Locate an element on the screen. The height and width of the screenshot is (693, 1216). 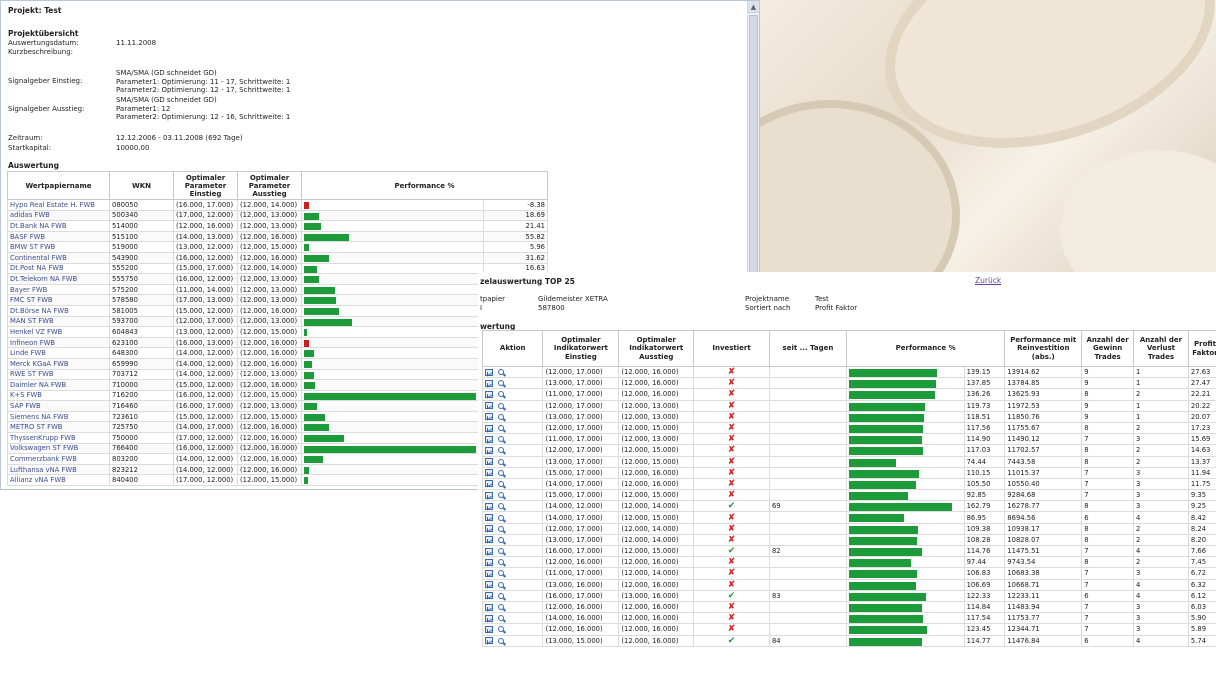
security-name-link: Dt.Telekom NA FWB is located at coordinates (58, 279).